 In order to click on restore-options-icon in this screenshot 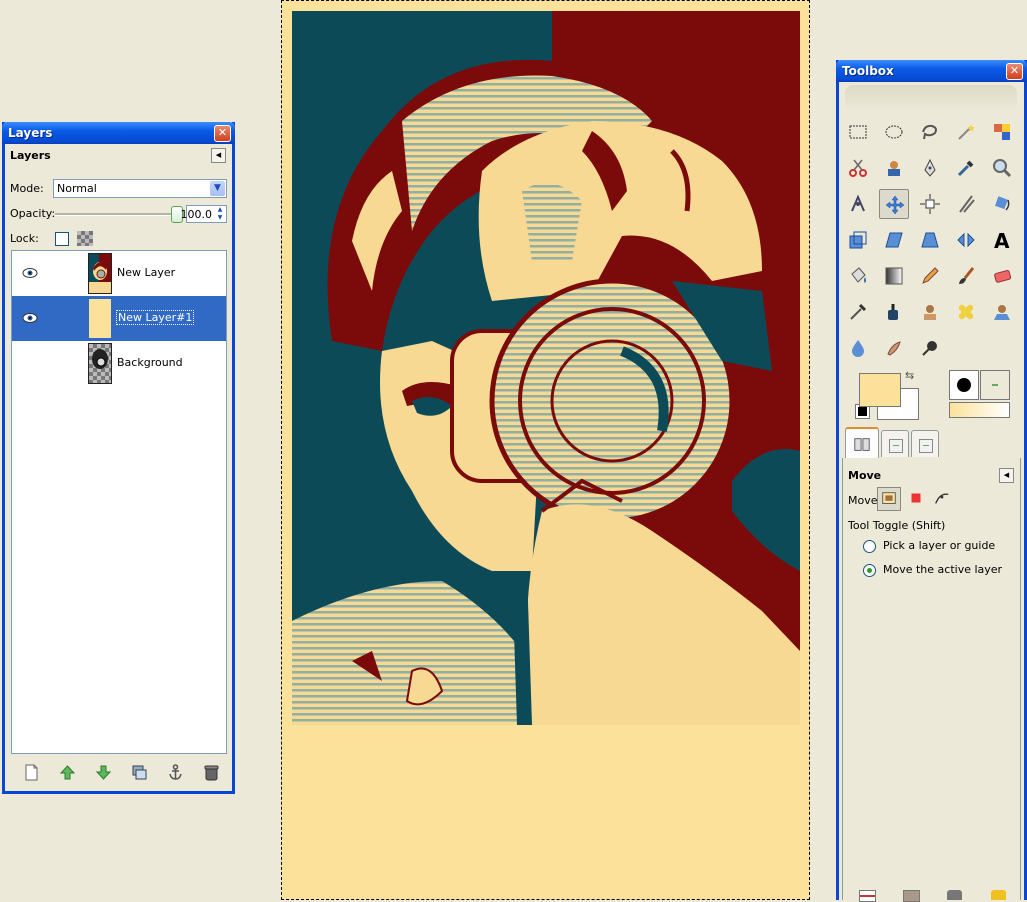, I will do `click(911, 896)`.